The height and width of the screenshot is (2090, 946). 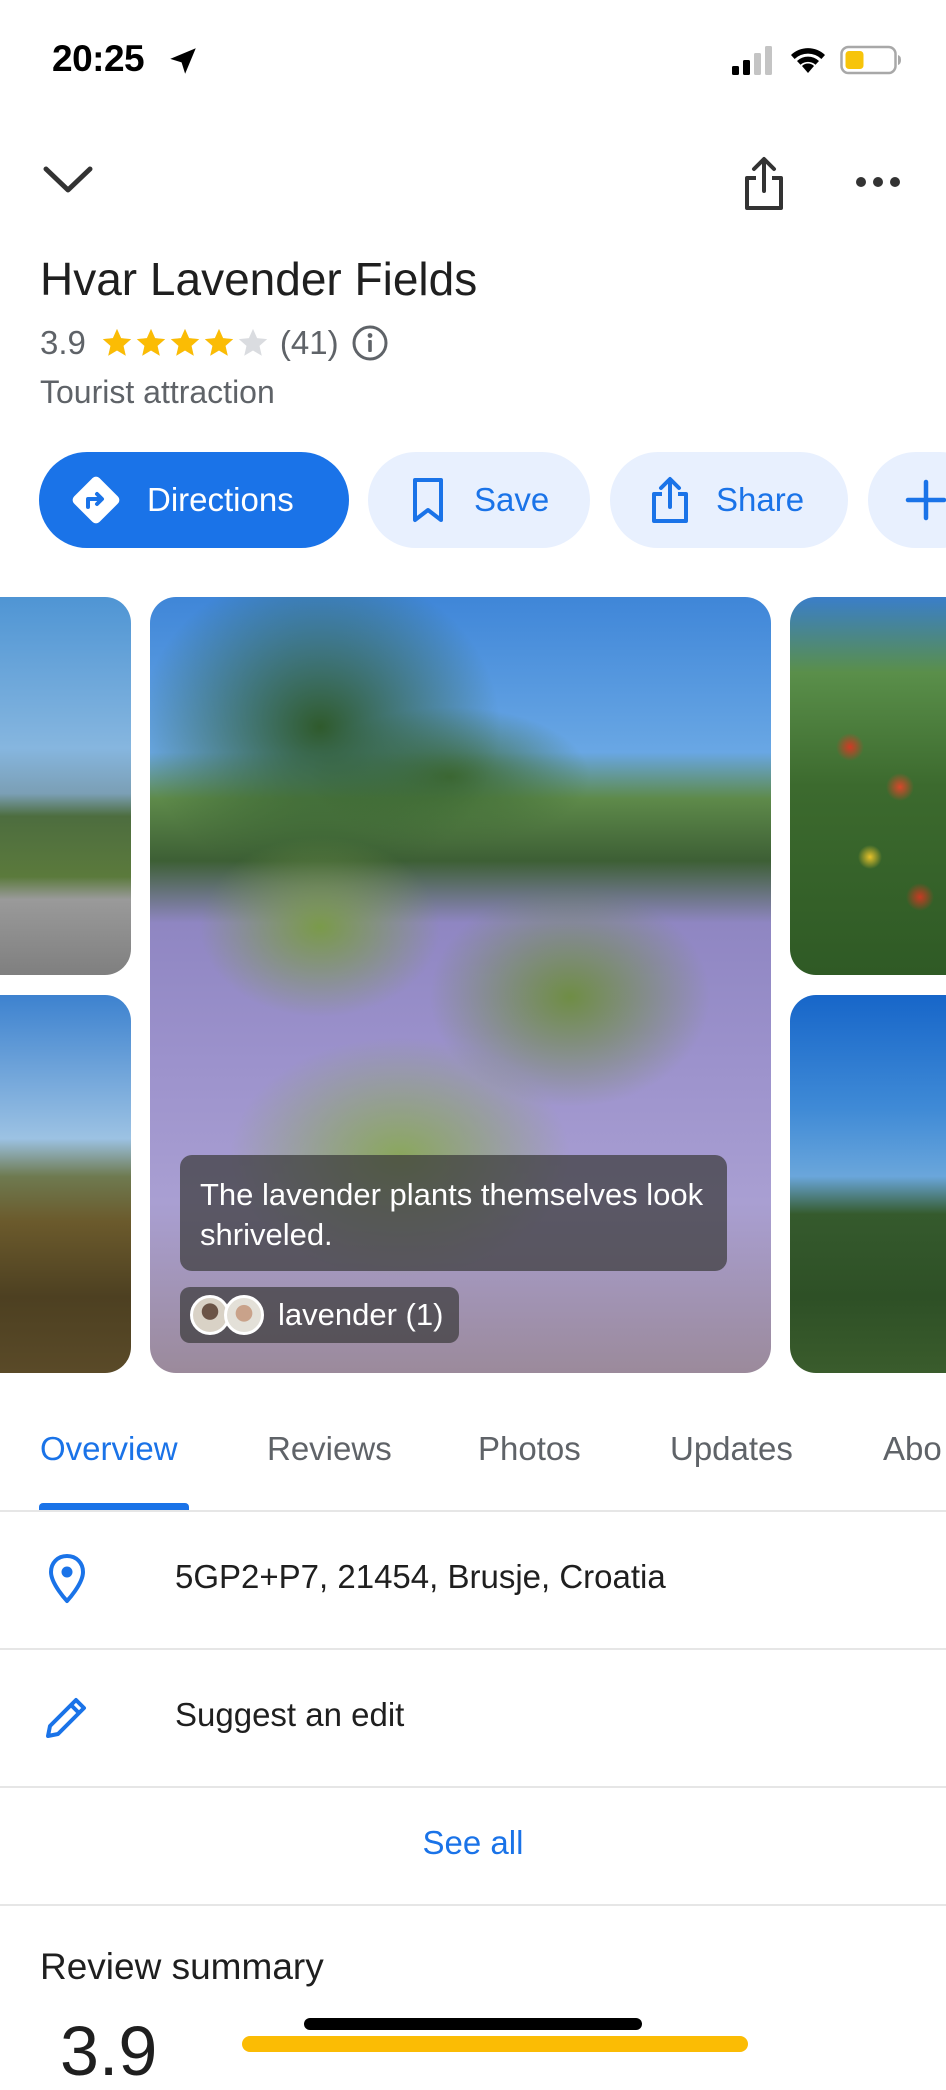 I want to click on place-category: Tourist attraction, so click(x=157, y=392).